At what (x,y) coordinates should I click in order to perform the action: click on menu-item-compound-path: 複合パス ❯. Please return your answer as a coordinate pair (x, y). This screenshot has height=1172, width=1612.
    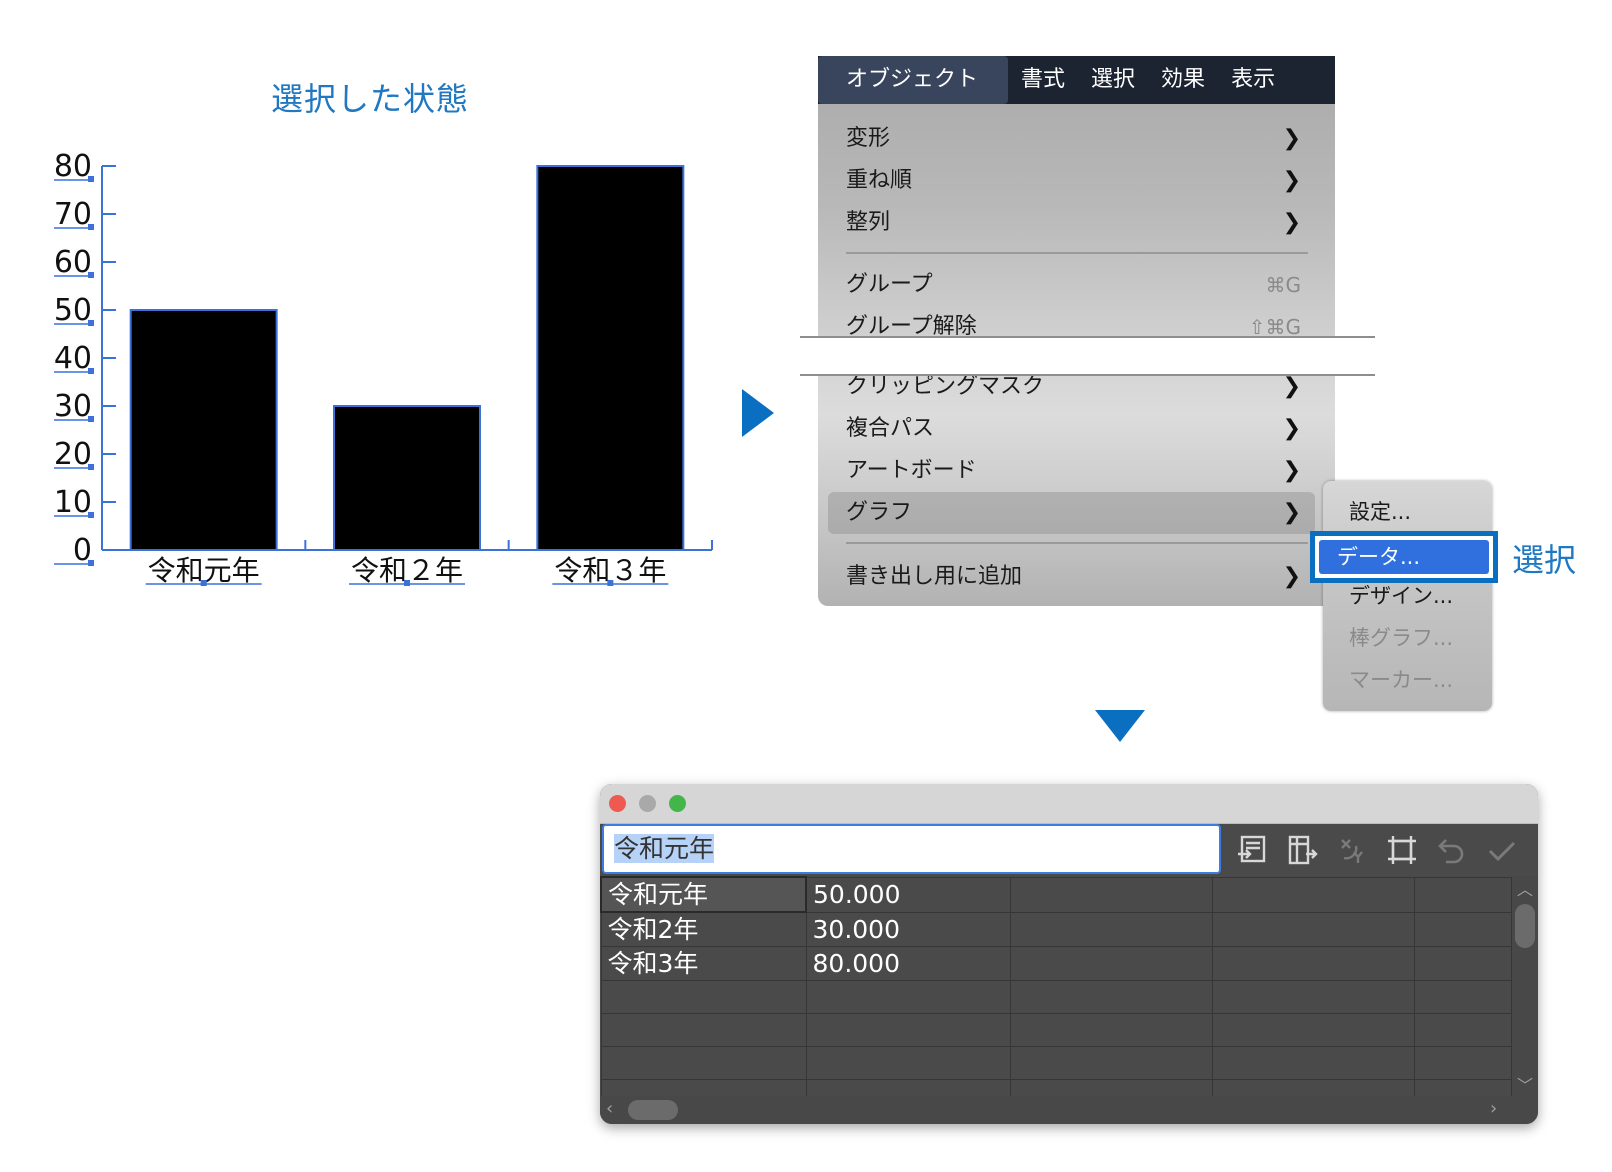
    Looking at the image, I should click on (1071, 429).